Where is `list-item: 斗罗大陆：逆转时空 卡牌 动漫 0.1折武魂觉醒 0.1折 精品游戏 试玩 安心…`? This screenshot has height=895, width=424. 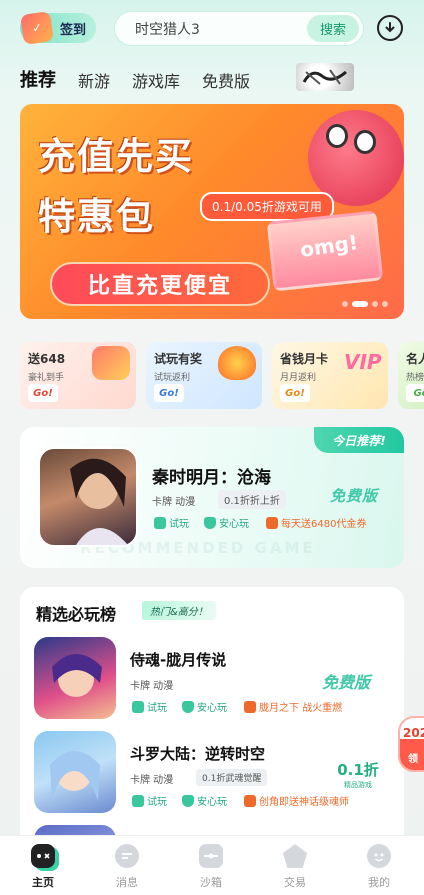
list-item: 斗罗大陆：逆转时空 卡牌 动漫 0.1折武魂觉醒 0.1折 精品游戏 试玩 安心… is located at coordinates (214, 773).